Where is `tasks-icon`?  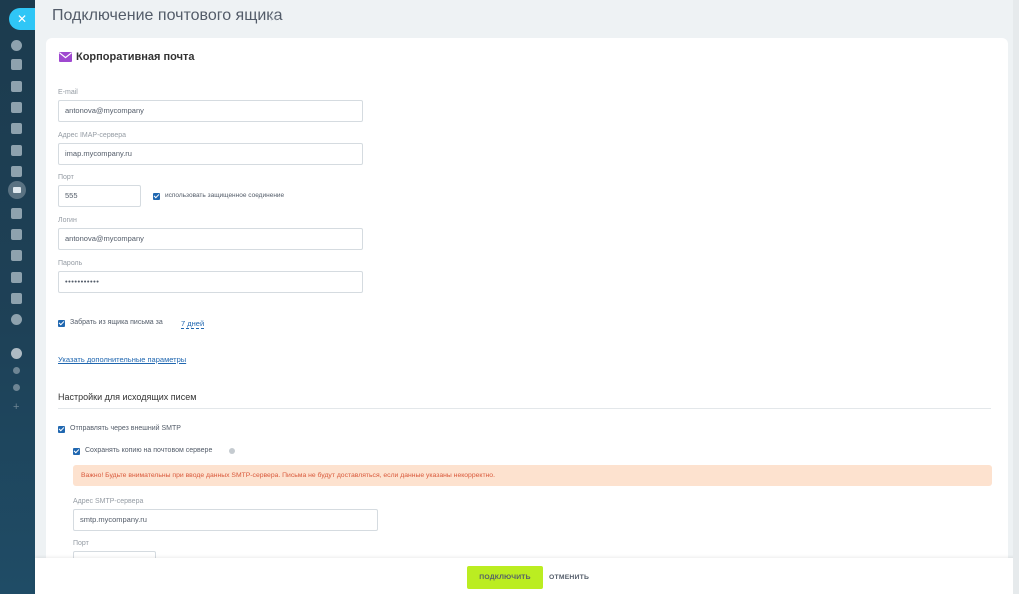 tasks-icon is located at coordinates (16, 107).